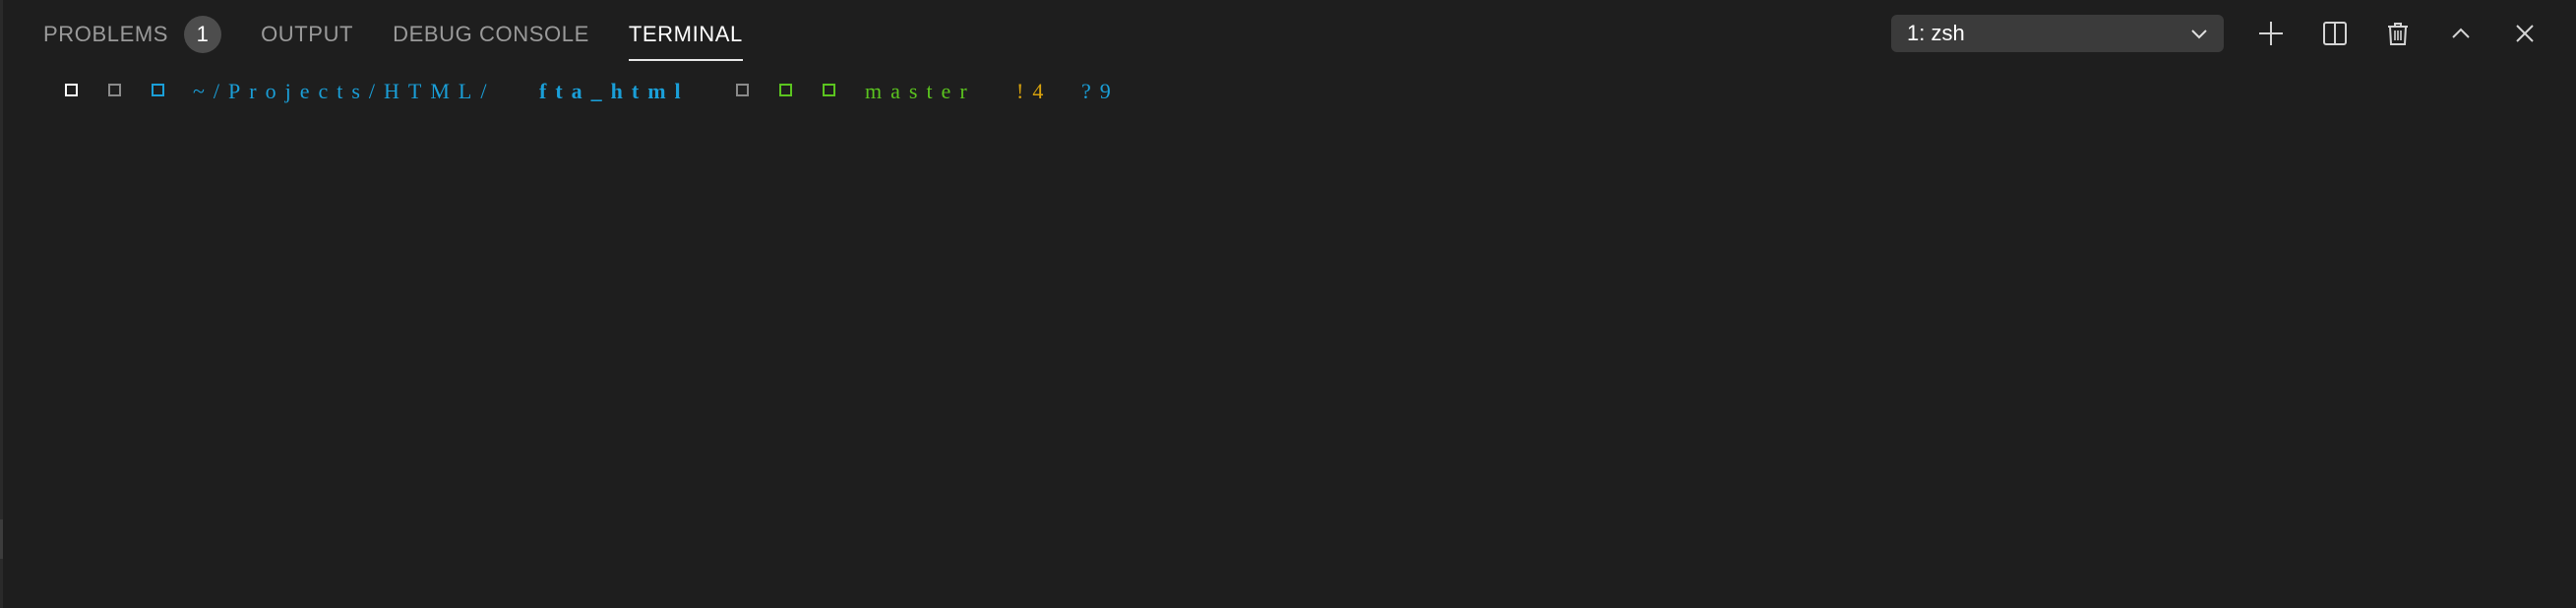 This screenshot has width=2576, height=608. I want to click on tab-output-label: OUTPUT, so click(307, 34).